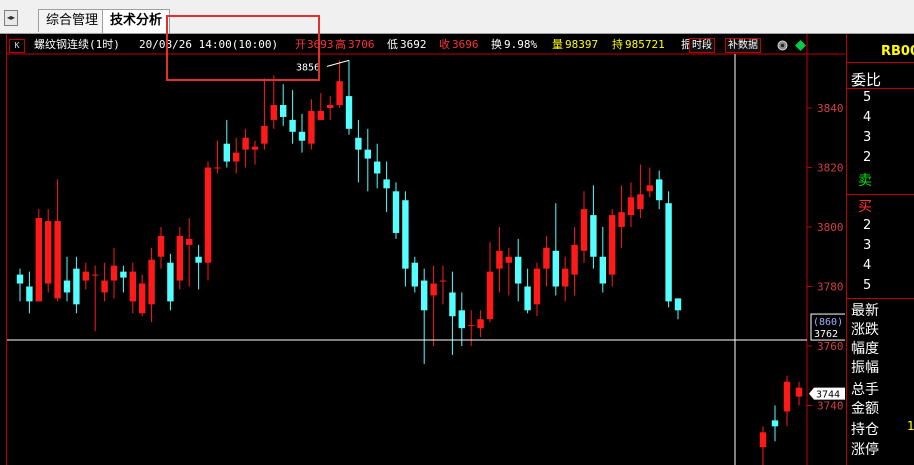 The height and width of the screenshot is (465, 914). I want to click on order-ratio-label: 委比, so click(866, 80).